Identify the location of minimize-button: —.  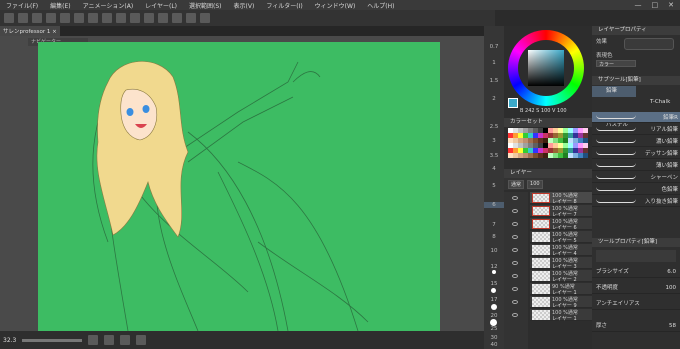
(638, 5).